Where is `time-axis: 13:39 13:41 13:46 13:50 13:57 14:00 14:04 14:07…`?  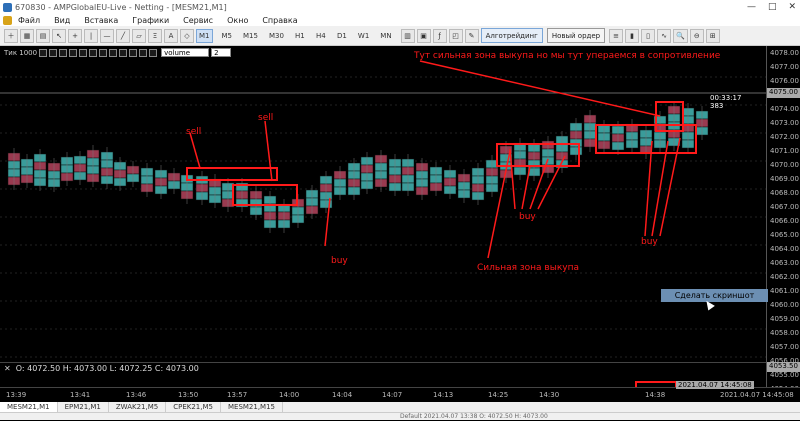
time-axis: 13:39 13:41 13:46 13:50 13:57 14:00 14:04 14:07… is located at coordinates (400, 391).